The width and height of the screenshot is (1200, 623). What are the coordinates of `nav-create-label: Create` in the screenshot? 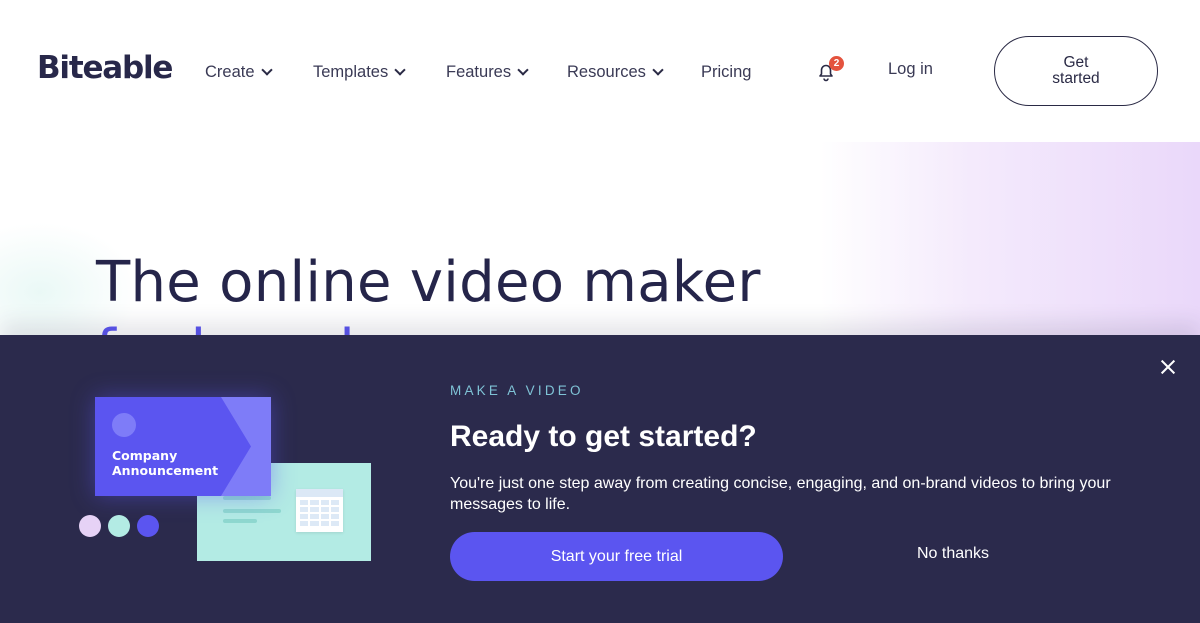 It's located at (230, 71).